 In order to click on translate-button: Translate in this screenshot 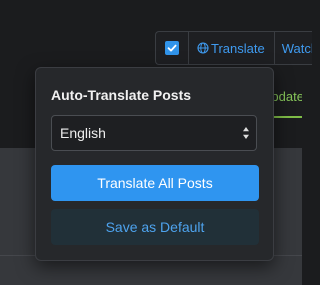, I will do `click(232, 48)`.